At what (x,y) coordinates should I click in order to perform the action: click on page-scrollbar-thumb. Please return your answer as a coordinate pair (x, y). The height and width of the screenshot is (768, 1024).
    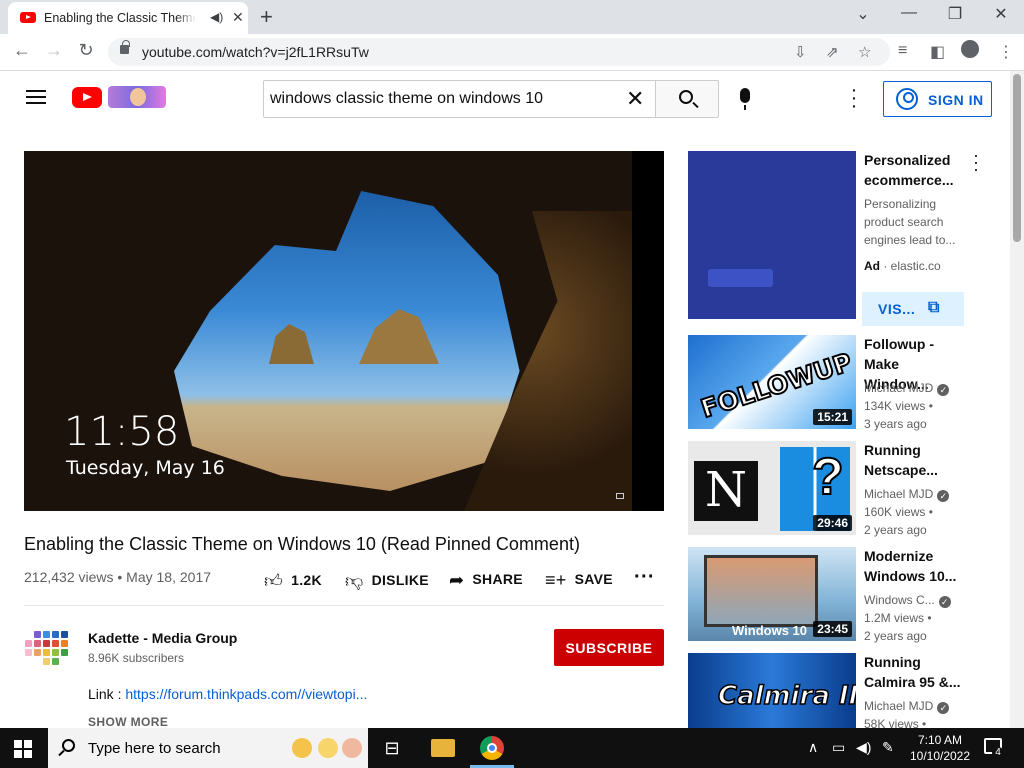
    Looking at the image, I should click on (1017, 158).